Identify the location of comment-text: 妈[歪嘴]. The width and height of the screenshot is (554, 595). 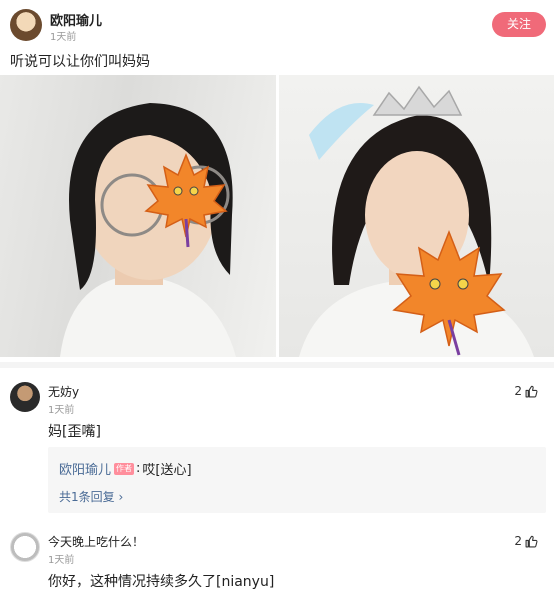
(74, 432).